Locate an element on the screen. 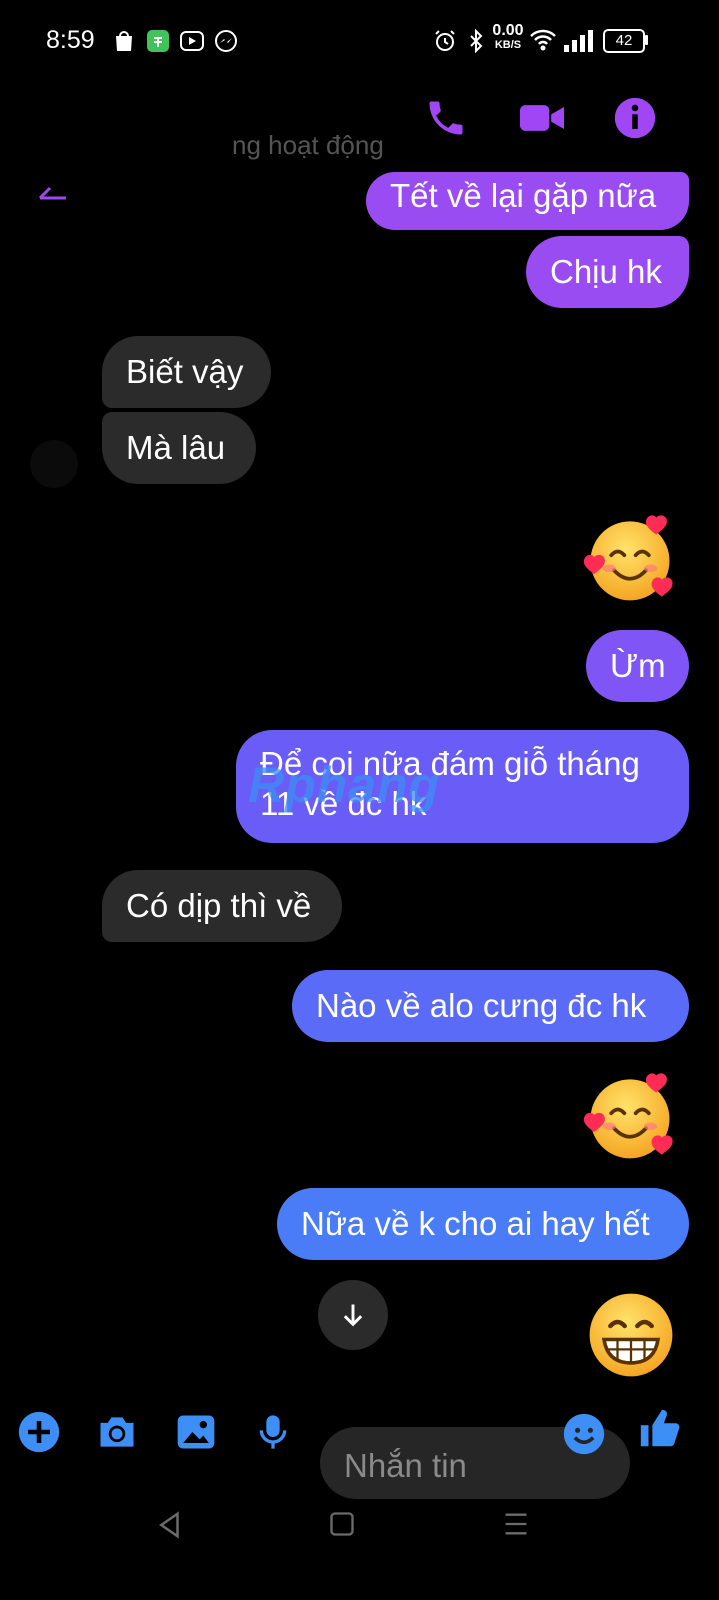  system-navigation-bar is located at coordinates (359, 1555).